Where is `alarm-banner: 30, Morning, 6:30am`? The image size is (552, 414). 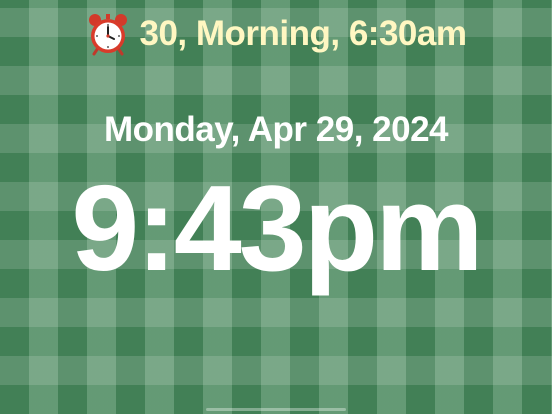 alarm-banner: 30, Morning, 6:30am is located at coordinates (276, 34).